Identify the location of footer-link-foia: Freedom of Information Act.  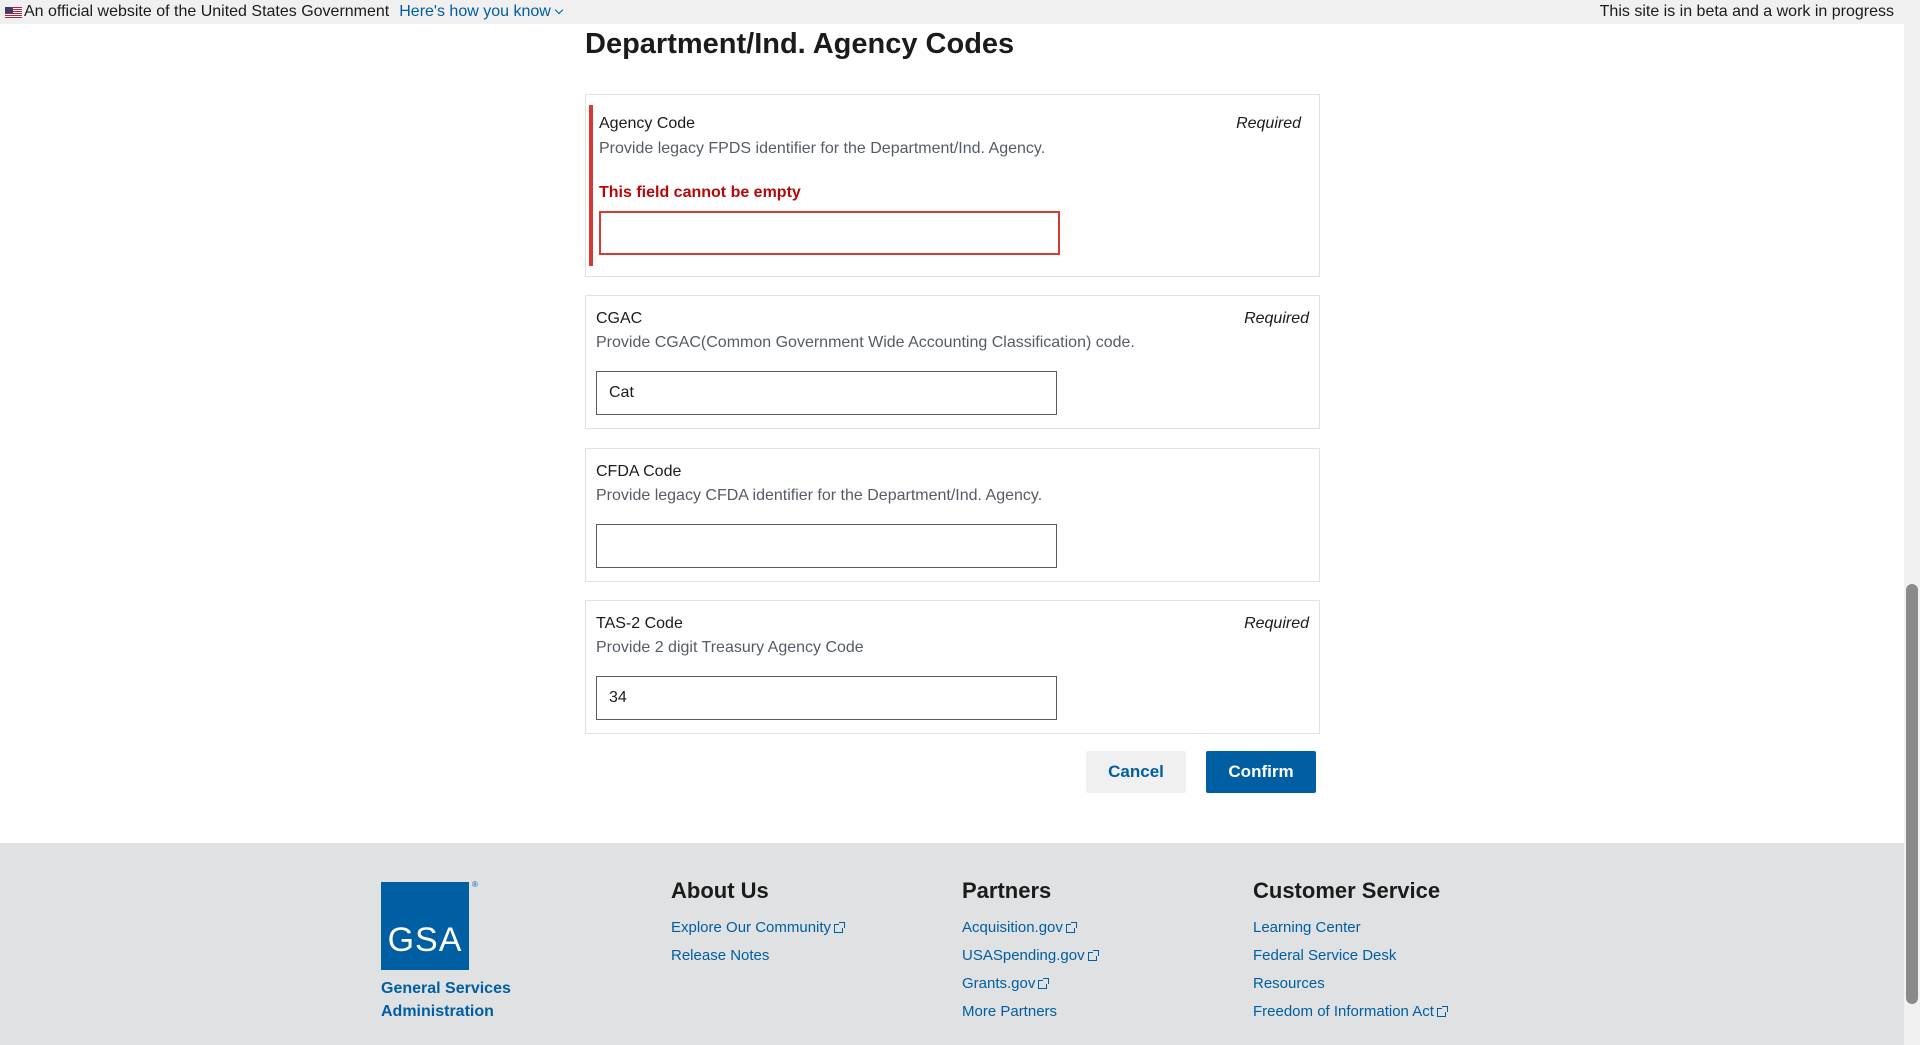
(1350, 1012).